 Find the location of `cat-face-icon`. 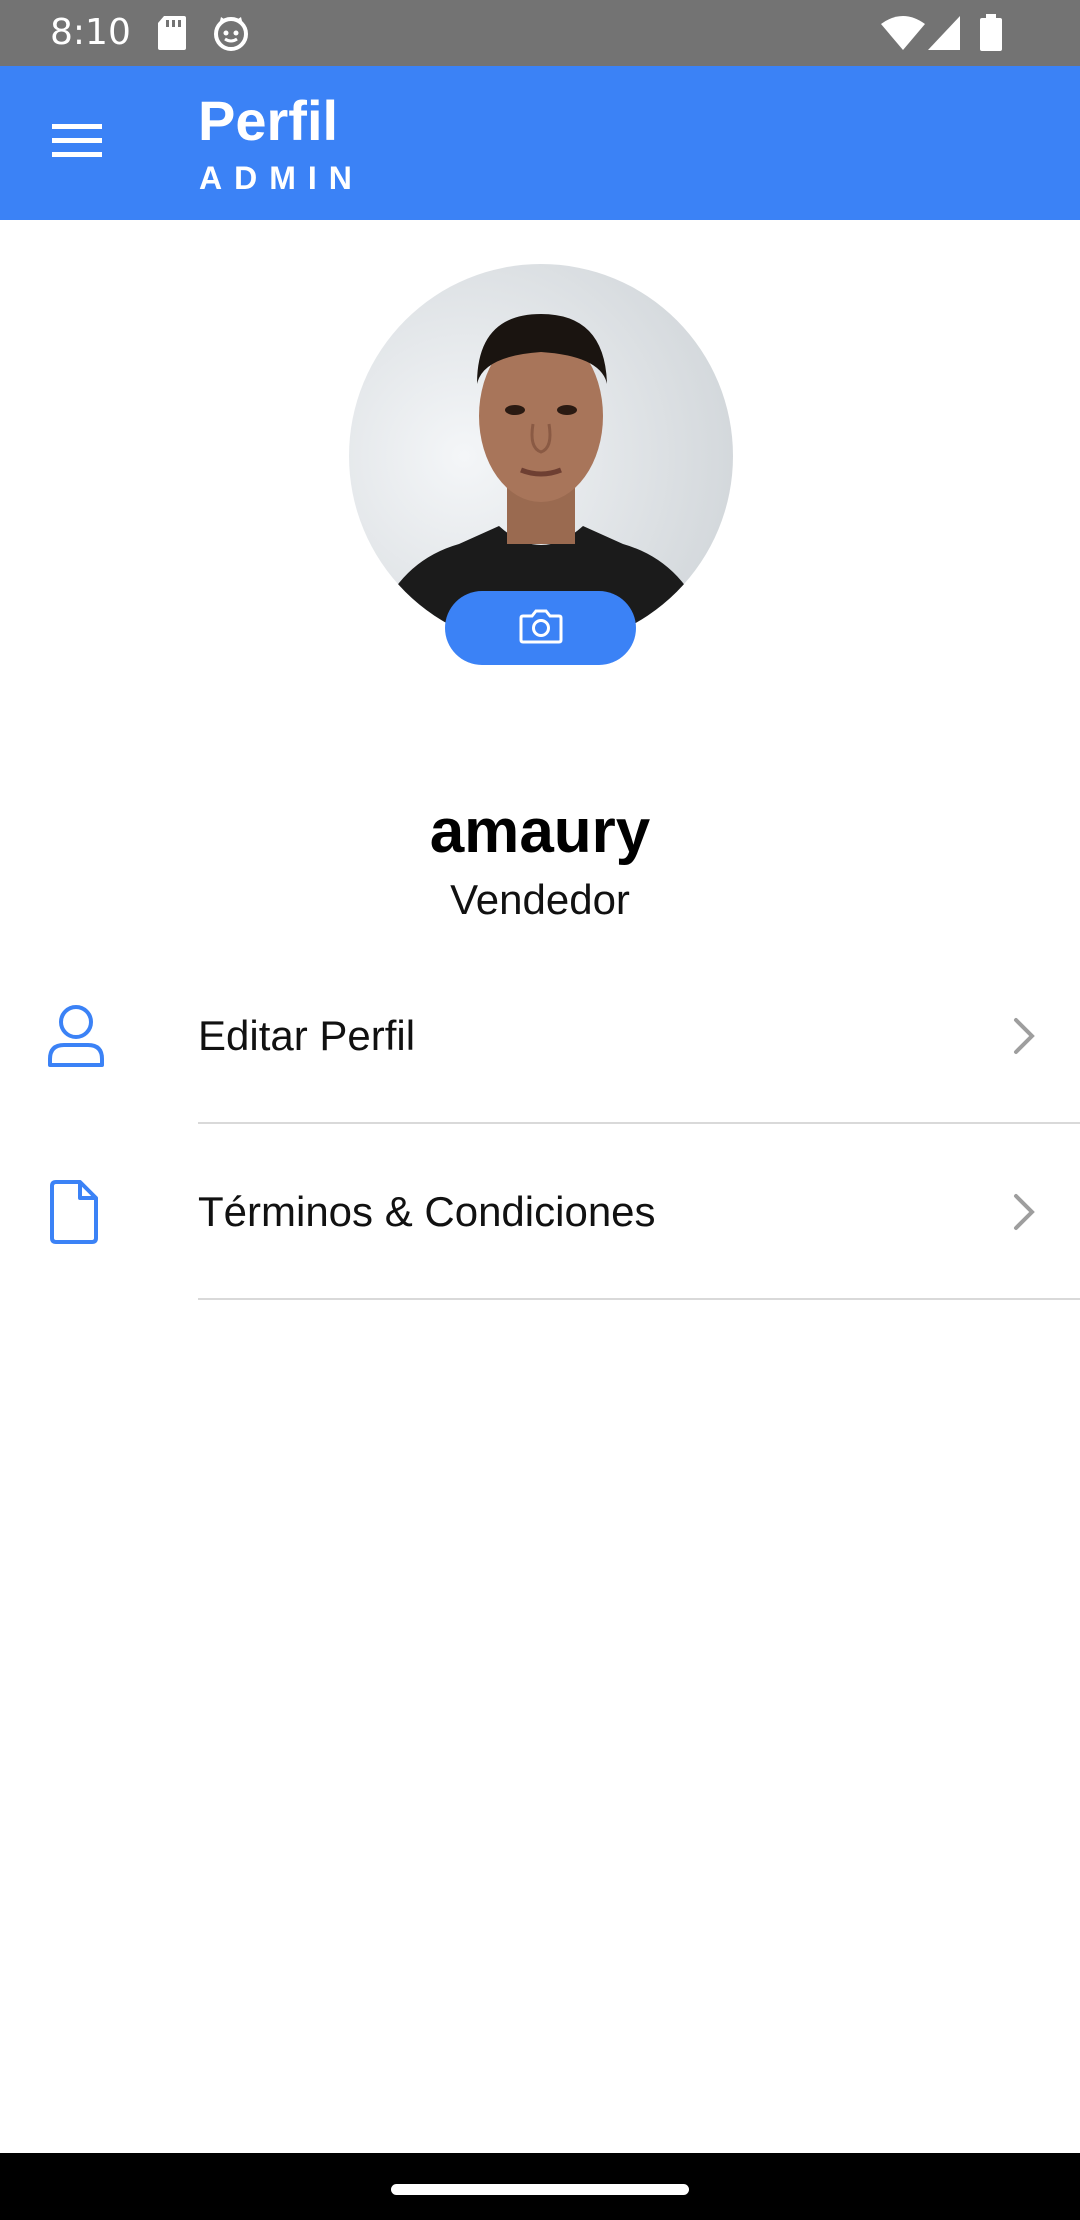

cat-face-icon is located at coordinates (231, 35).